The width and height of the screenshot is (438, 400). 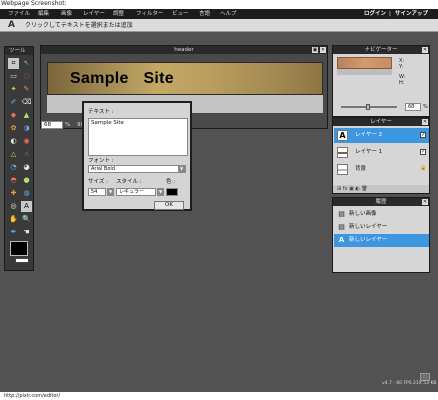 What do you see at coordinates (43, 14) in the screenshot?
I see `menu-edit: 編集` at bounding box center [43, 14].